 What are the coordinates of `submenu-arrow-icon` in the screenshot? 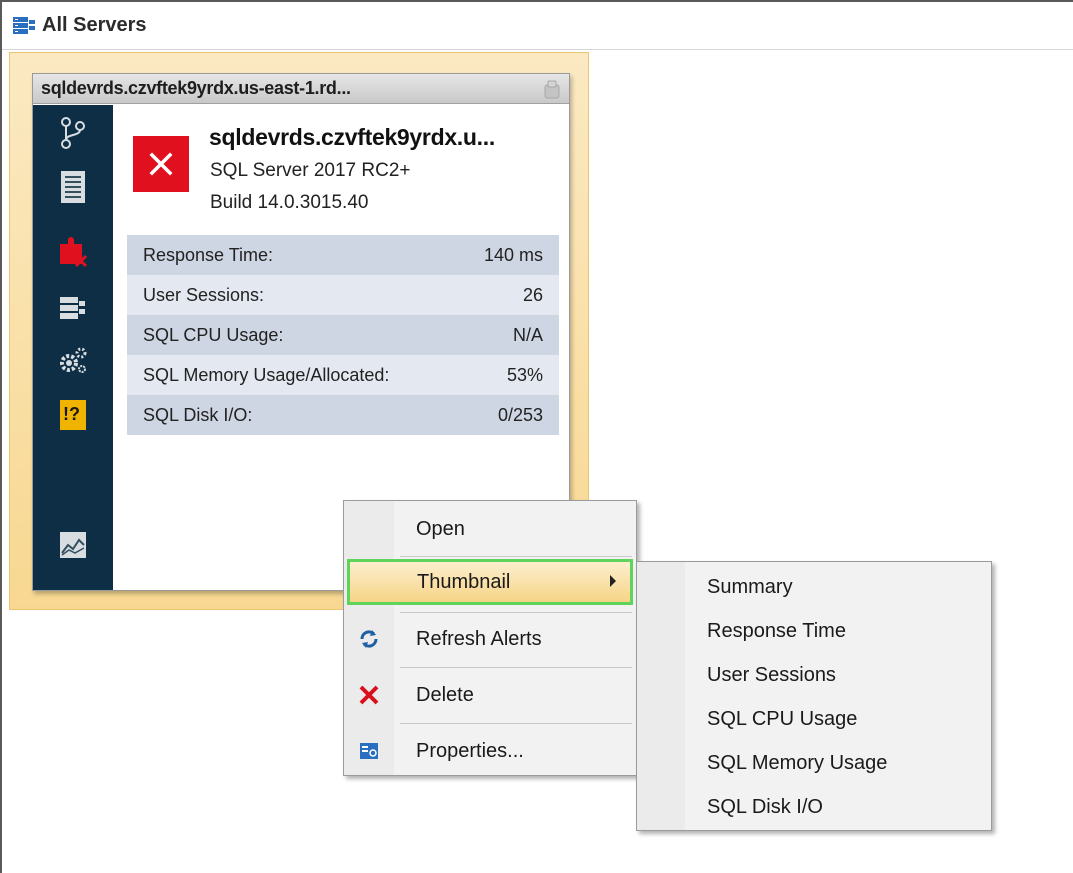 It's located at (613, 581).